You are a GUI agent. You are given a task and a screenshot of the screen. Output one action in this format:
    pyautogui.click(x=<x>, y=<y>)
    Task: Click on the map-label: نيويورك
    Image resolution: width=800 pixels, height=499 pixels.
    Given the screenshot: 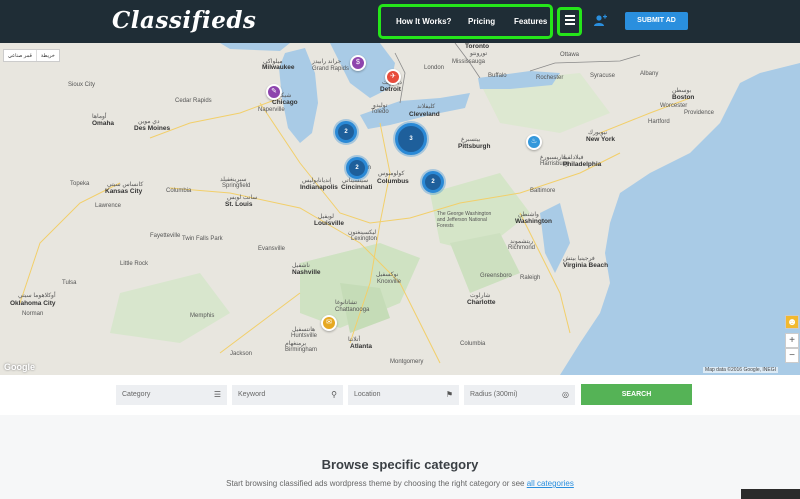 What is the action you would take?
    pyautogui.click(x=598, y=133)
    